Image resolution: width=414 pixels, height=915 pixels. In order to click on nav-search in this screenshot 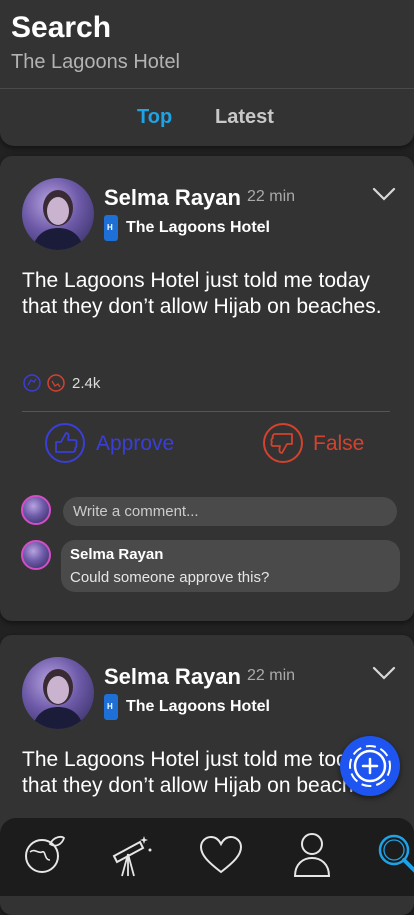, I will do `click(394, 855)`.